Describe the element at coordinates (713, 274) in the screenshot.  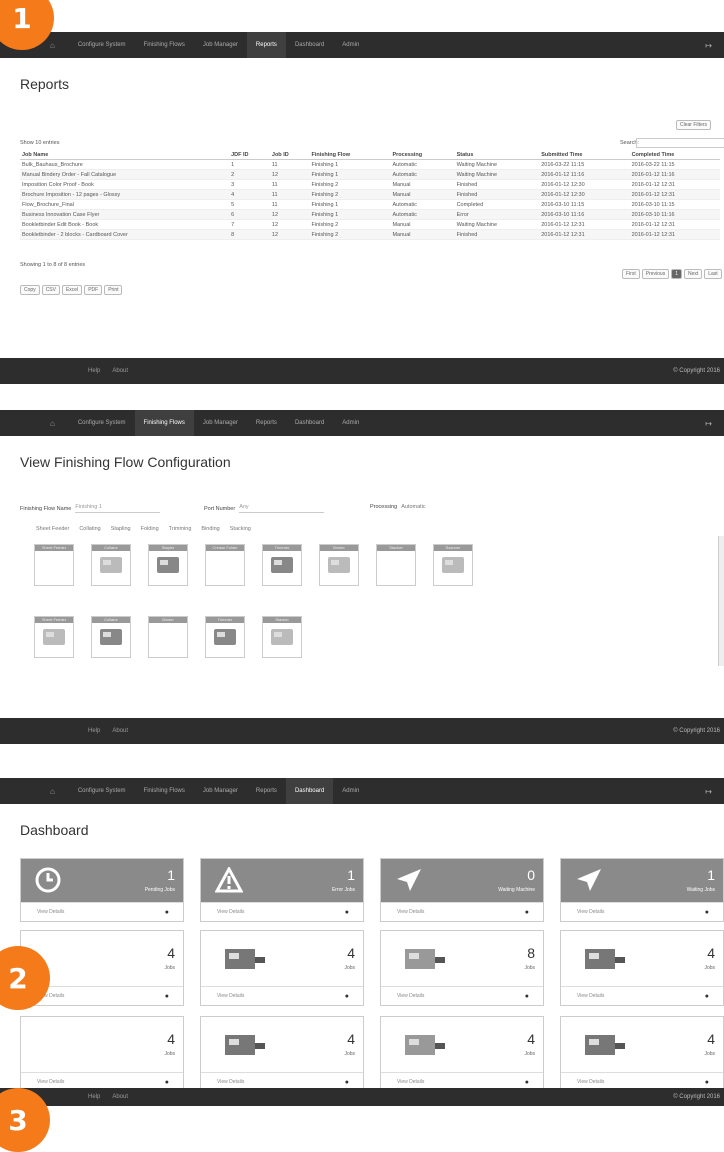
I see `last-page-button: Last` at that location.